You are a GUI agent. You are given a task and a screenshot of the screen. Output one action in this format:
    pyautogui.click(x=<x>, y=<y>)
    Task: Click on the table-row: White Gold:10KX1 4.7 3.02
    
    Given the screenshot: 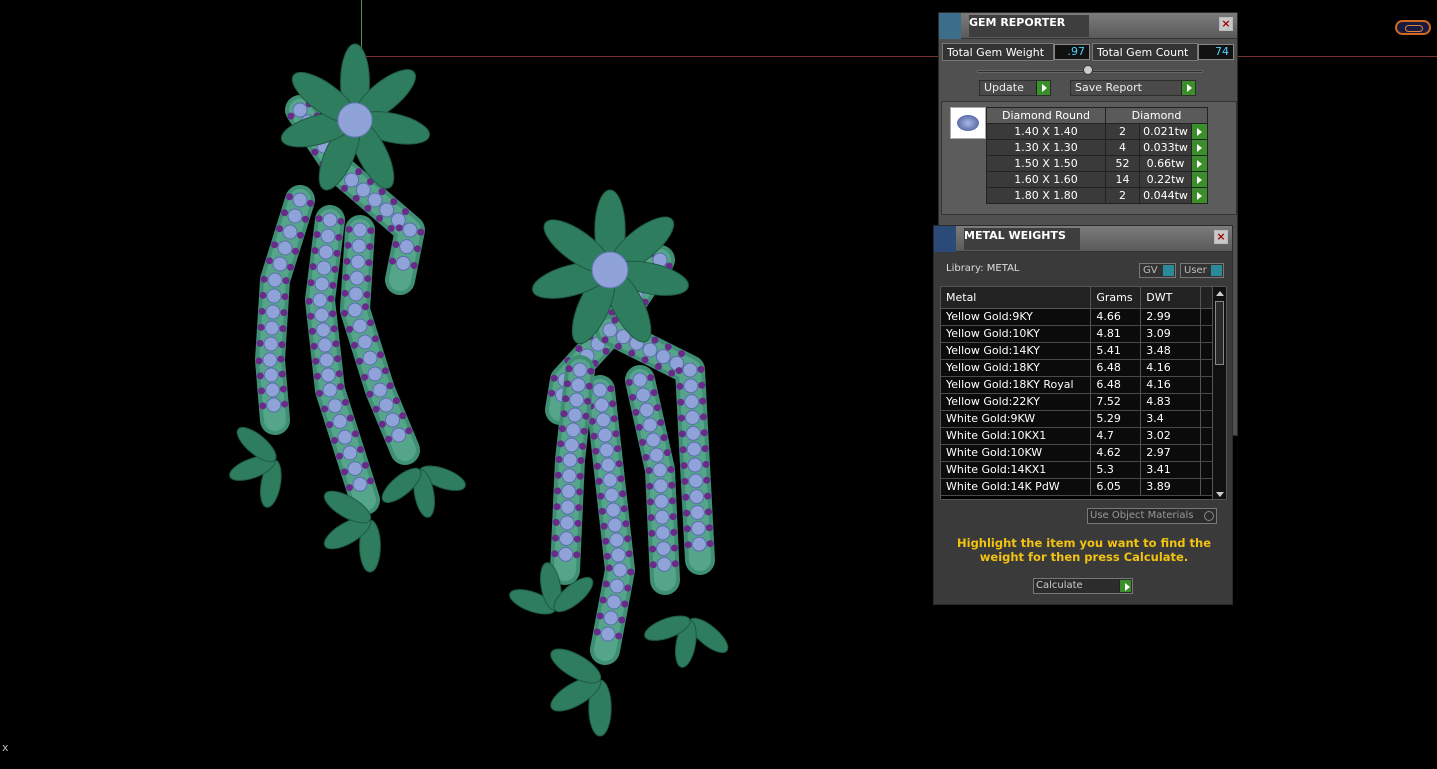 What is the action you would take?
    pyautogui.click(x=1077, y=436)
    